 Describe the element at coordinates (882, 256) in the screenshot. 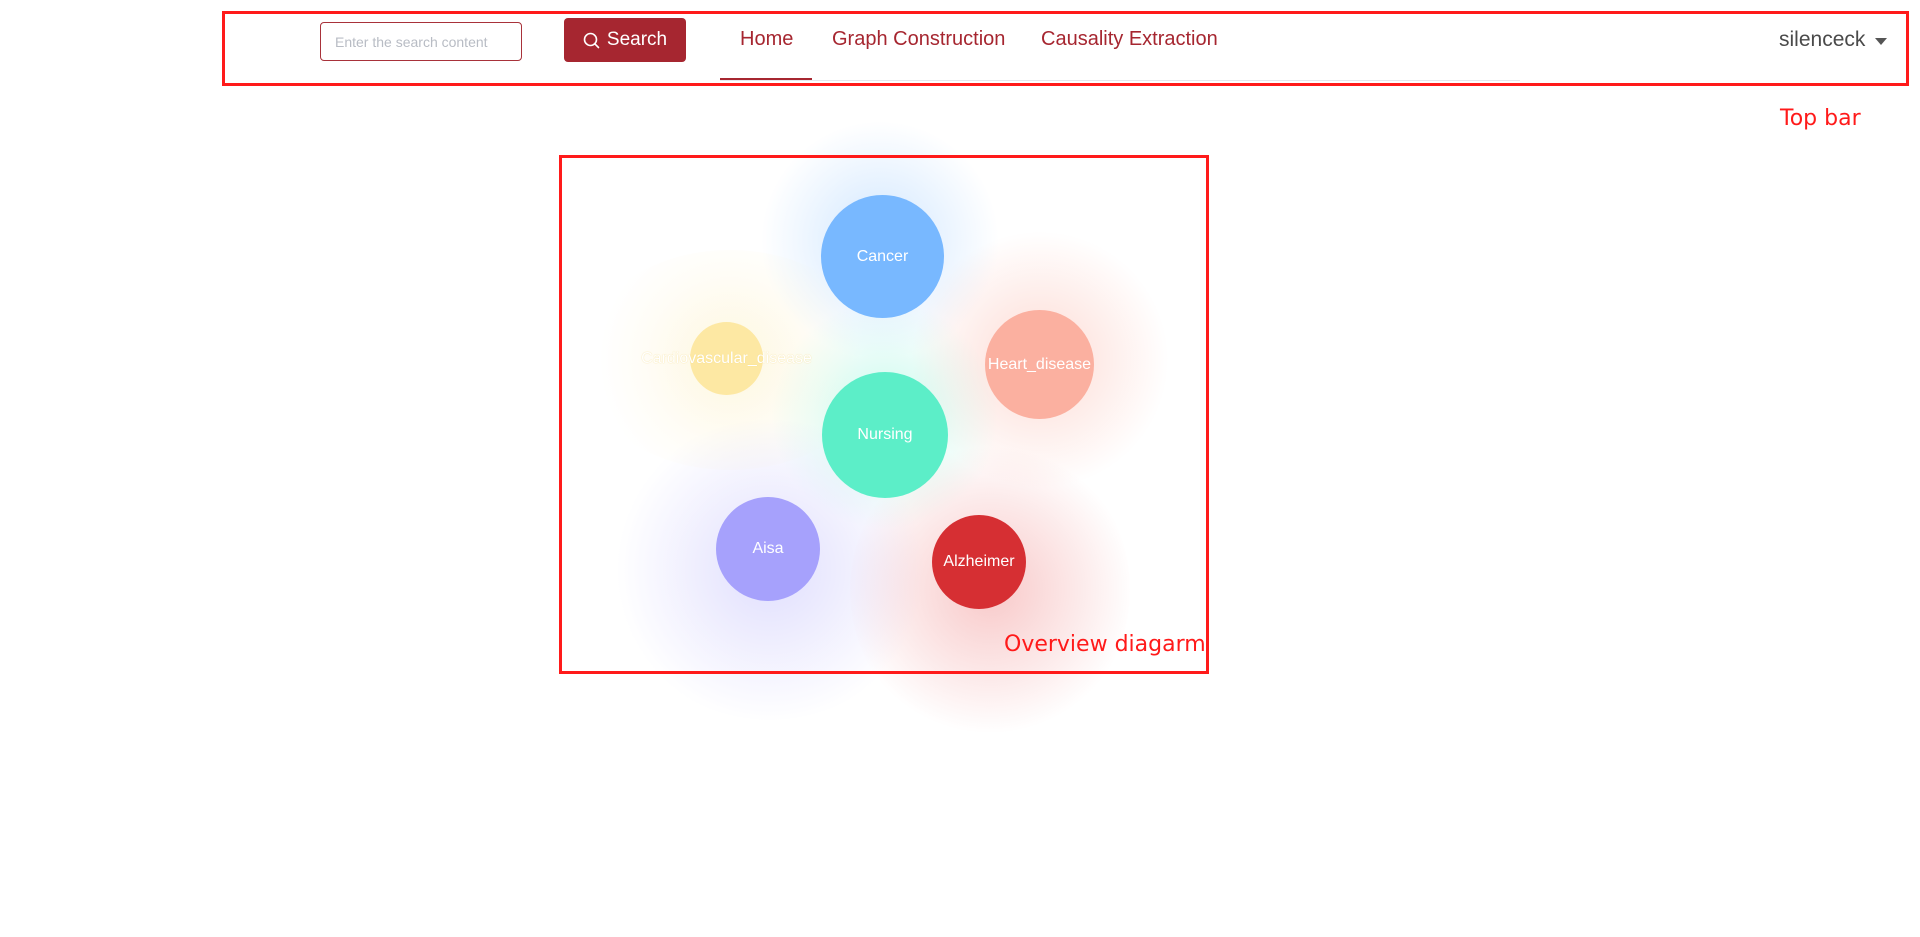

I see `node-label: Cancer` at that location.